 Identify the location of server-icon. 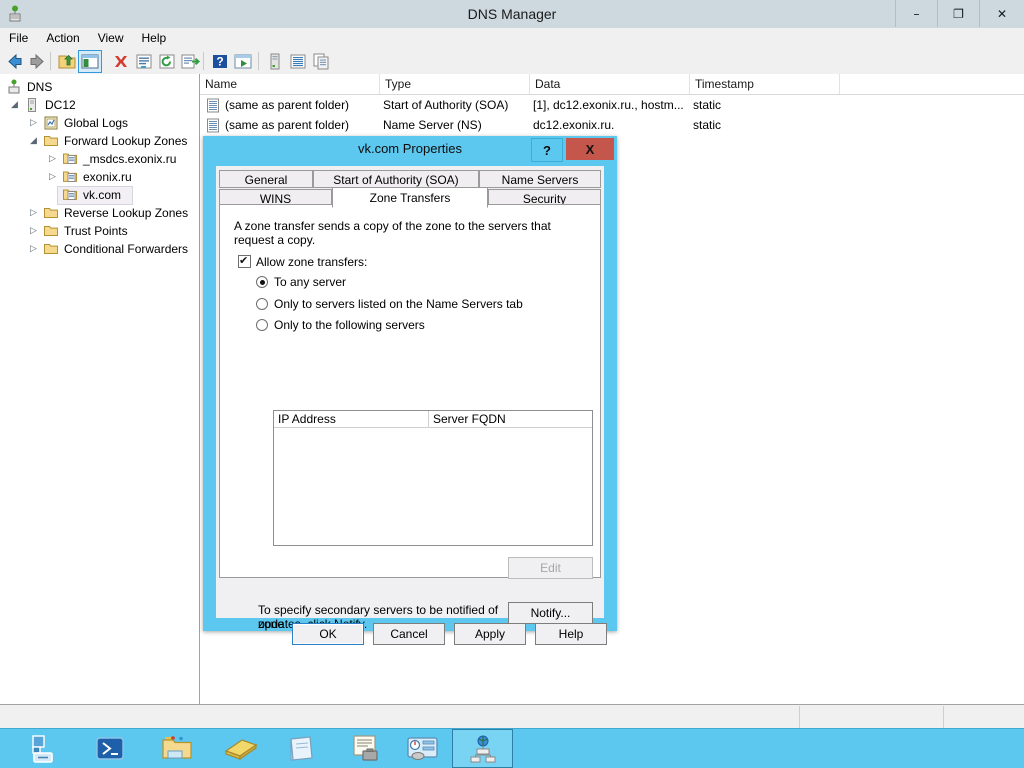
(275, 61).